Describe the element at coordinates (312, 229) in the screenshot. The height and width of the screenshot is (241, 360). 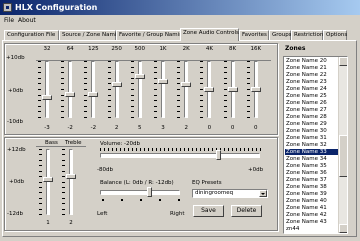
I see `zone-list-item: zn44` at that location.